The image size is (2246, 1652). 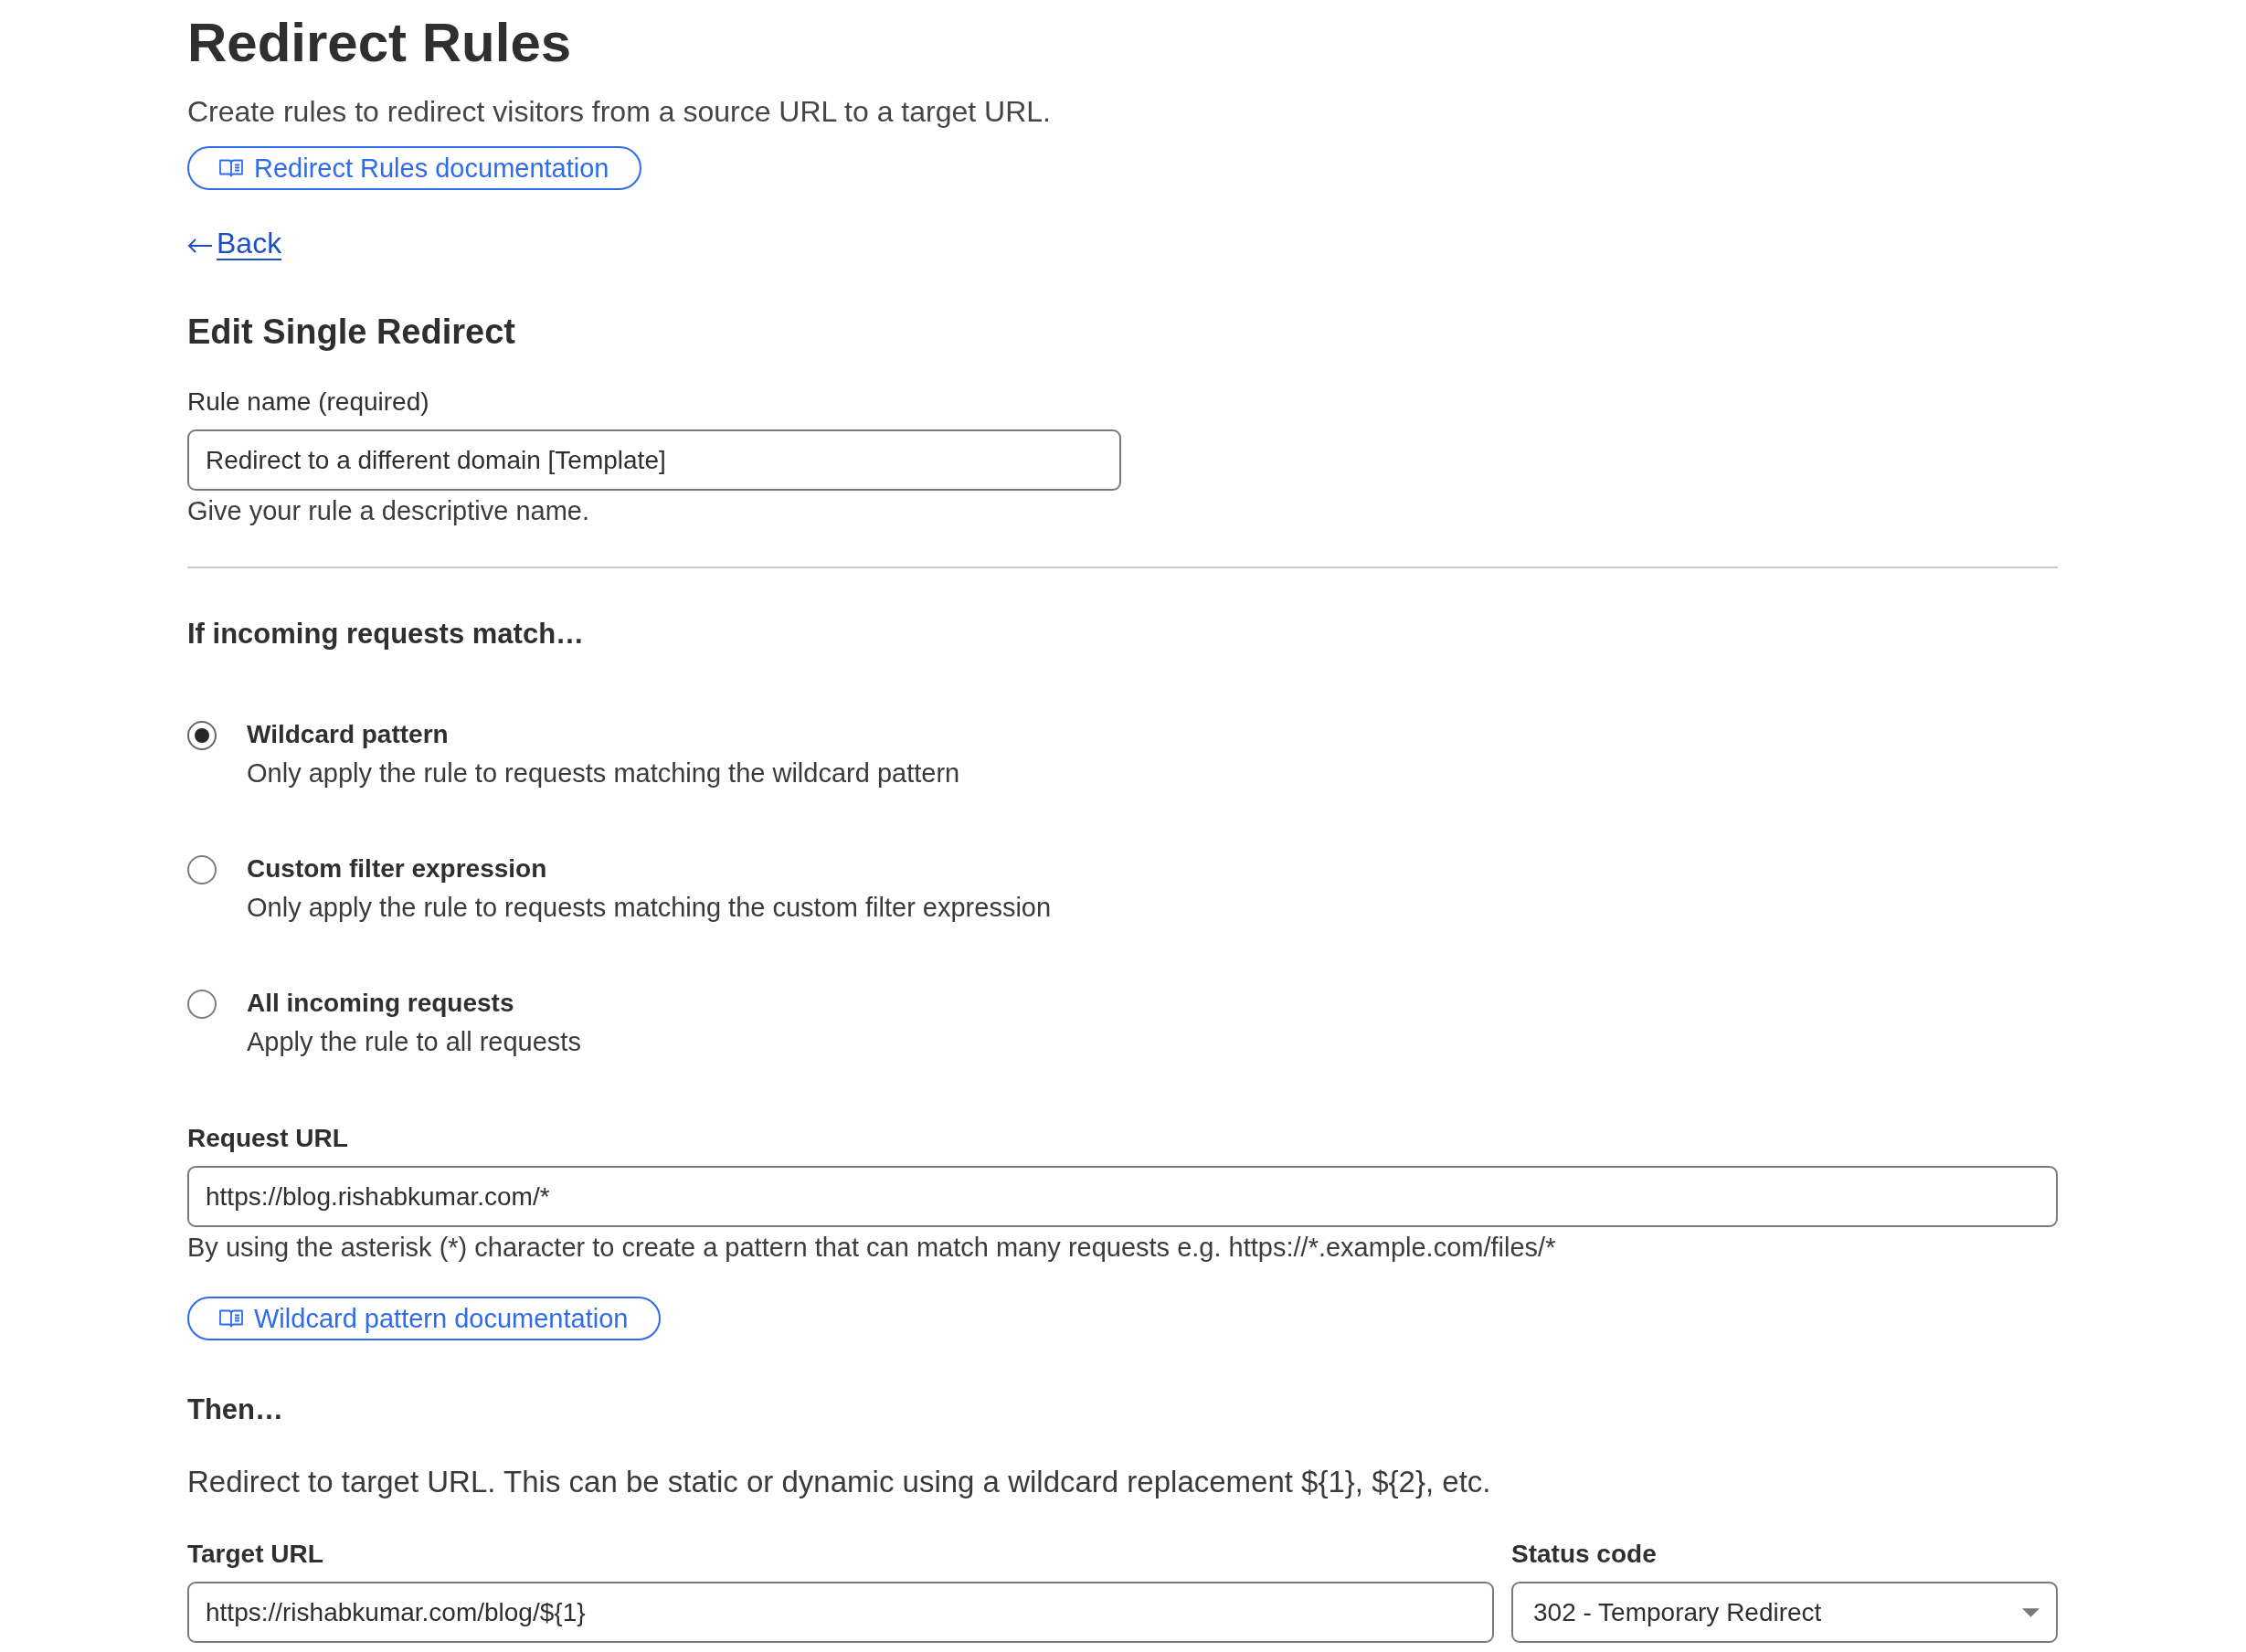 What do you see at coordinates (267, 1139) in the screenshot?
I see `field-label: Request URL` at bounding box center [267, 1139].